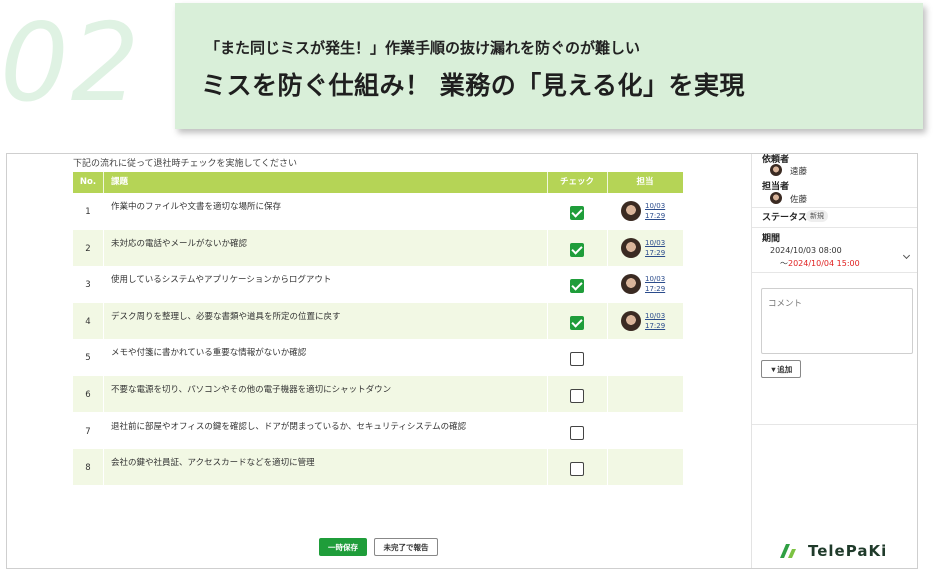 The width and height of the screenshot is (935, 571). What do you see at coordinates (88, 212) in the screenshot?
I see `row-number: 1` at bounding box center [88, 212].